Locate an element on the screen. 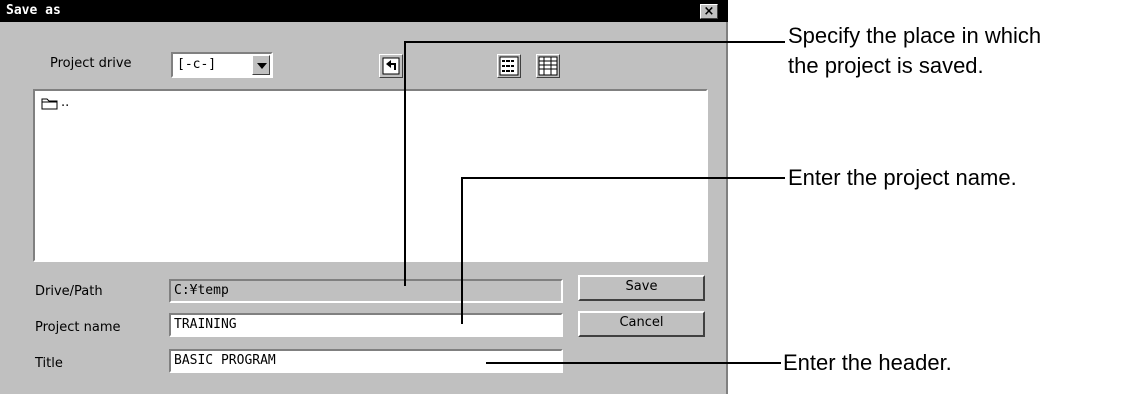 The height and width of the screenshot is (394, 1128). callout-project-name: Enter the project name. is located at coordinates (902, 177).